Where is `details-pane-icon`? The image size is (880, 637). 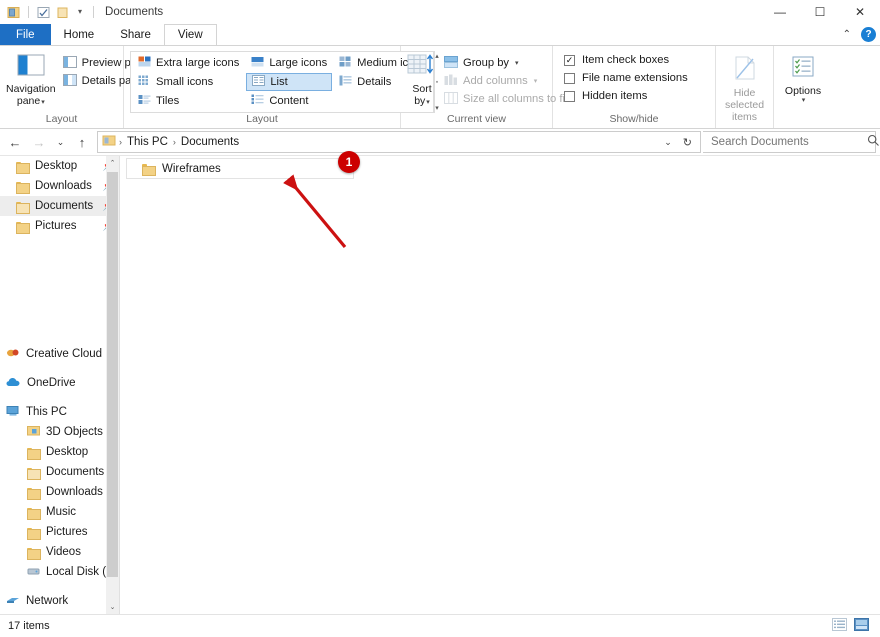 details-pane-icon is located at coordinates (69, 81).